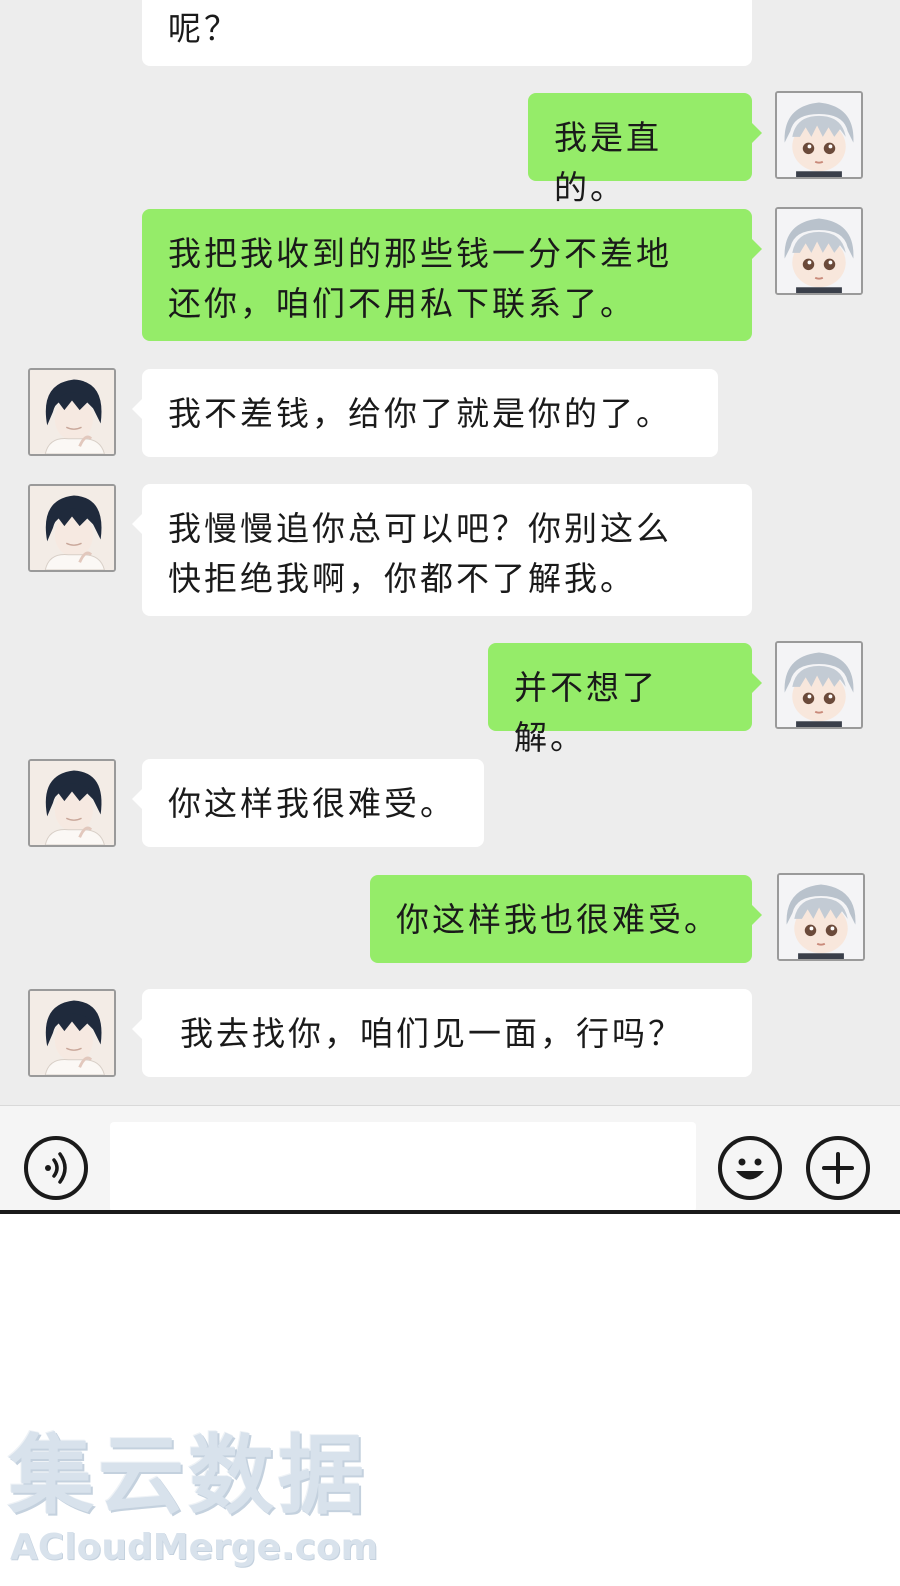 Image resolution: width=900 pixels, height=1586 pixels. What do you see at coordinates (447, 33) in the screenshot?
I see `message-bubble-incoming: 呢？` at bounding box center [447, 33].